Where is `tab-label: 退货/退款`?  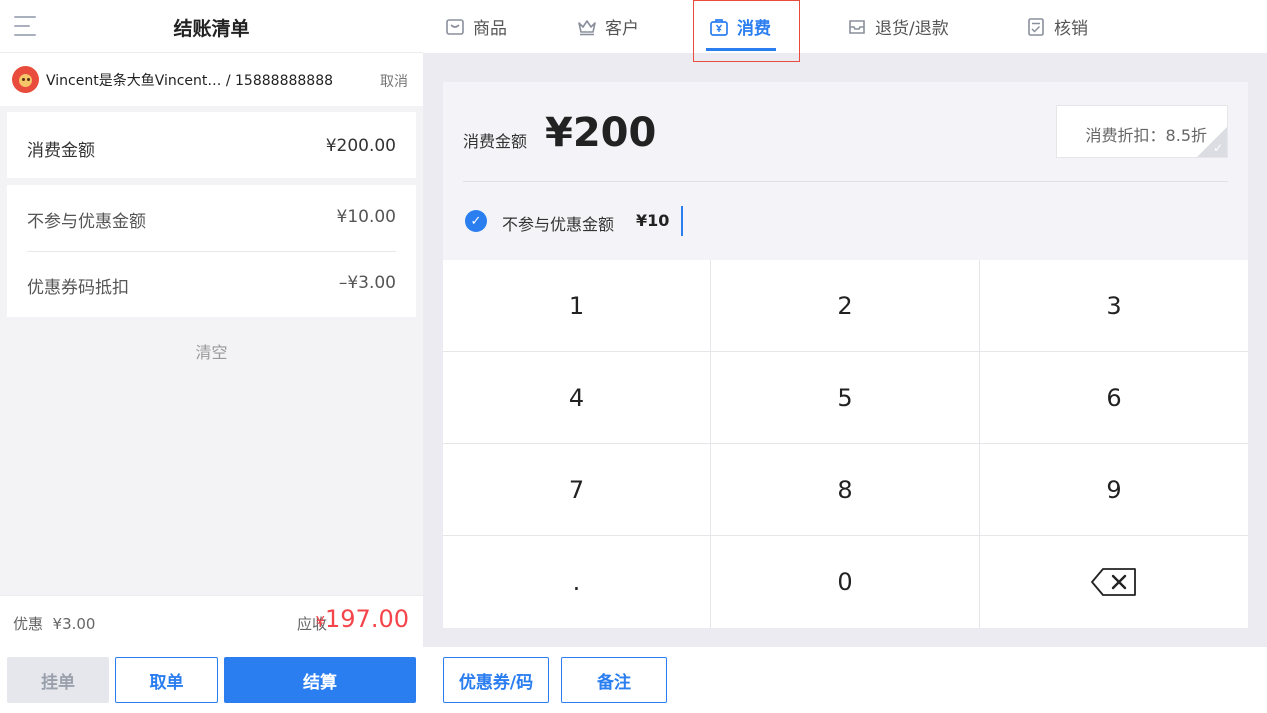 tab-label: 退货/退款 is located at coordinates (912, 29).